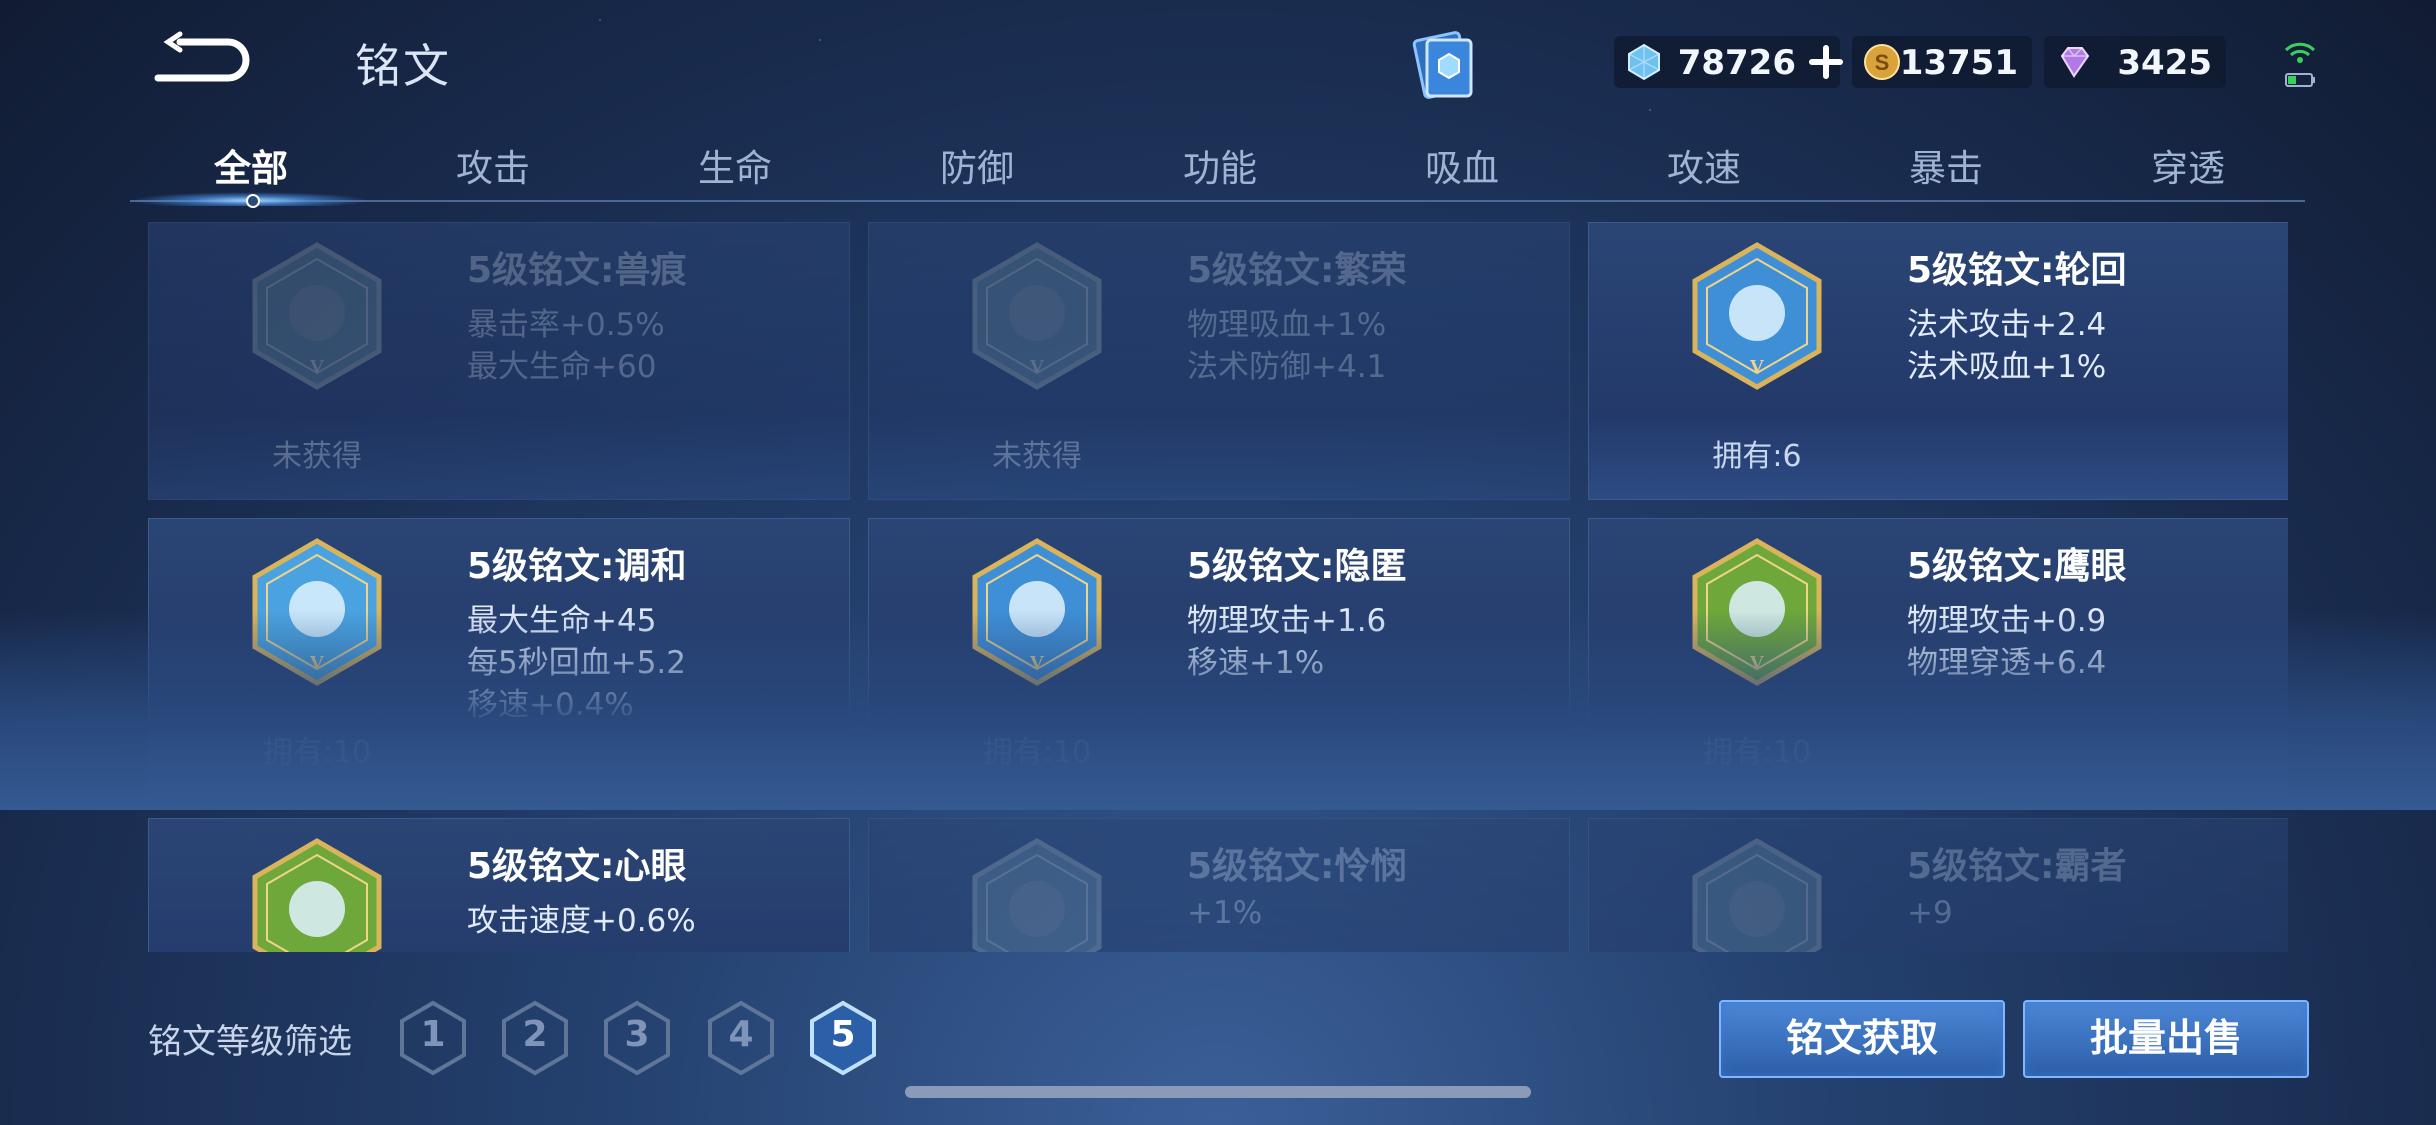  I want to click on inscription-name: 5级铭文:兽痕, so click(577, 270).